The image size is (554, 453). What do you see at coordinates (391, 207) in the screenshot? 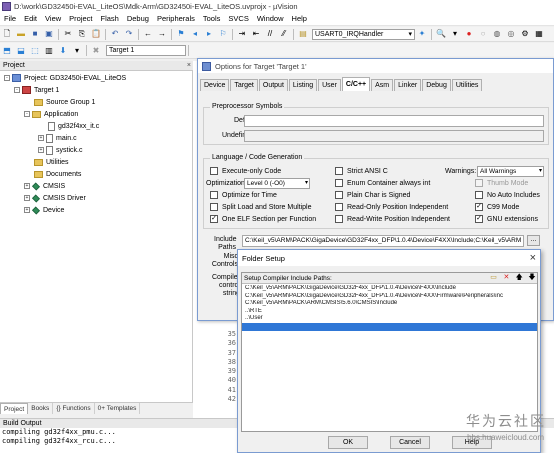
I see `ropi-checkbox: Read-Only Position Independent` at bounding box center [391, 207].